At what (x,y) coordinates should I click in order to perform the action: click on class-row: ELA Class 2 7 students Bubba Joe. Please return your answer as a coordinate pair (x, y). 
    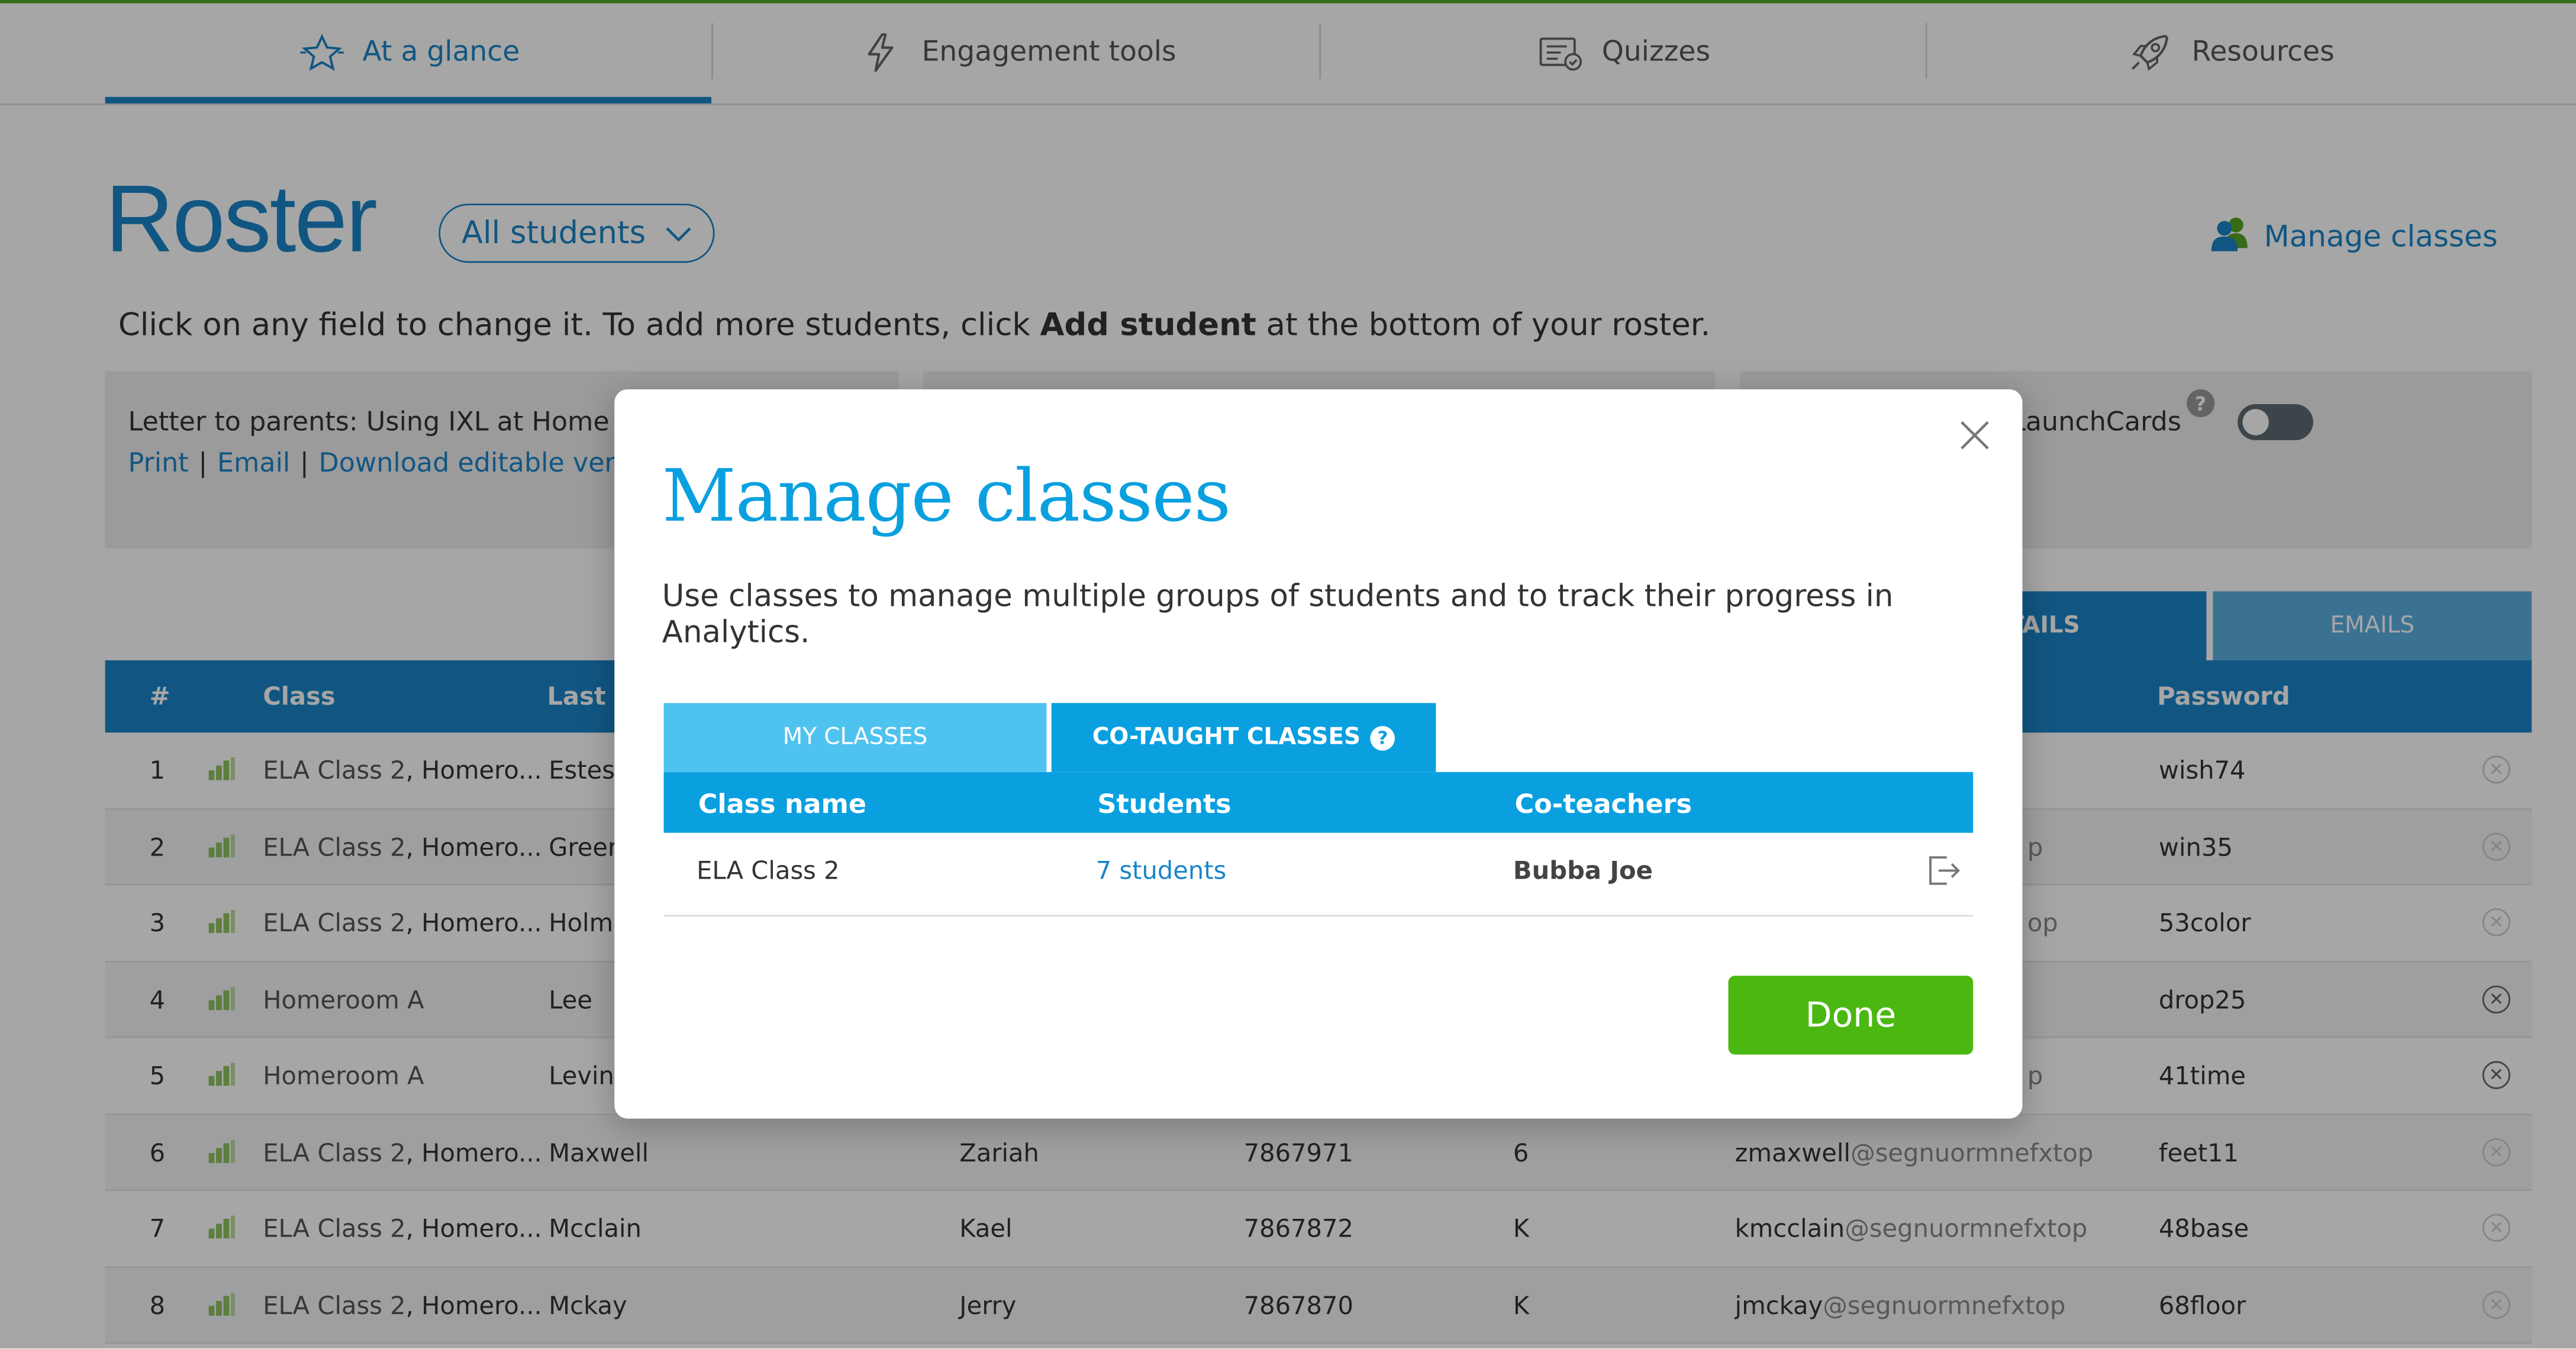
    Looking at the image, I should click on (1318, 875).